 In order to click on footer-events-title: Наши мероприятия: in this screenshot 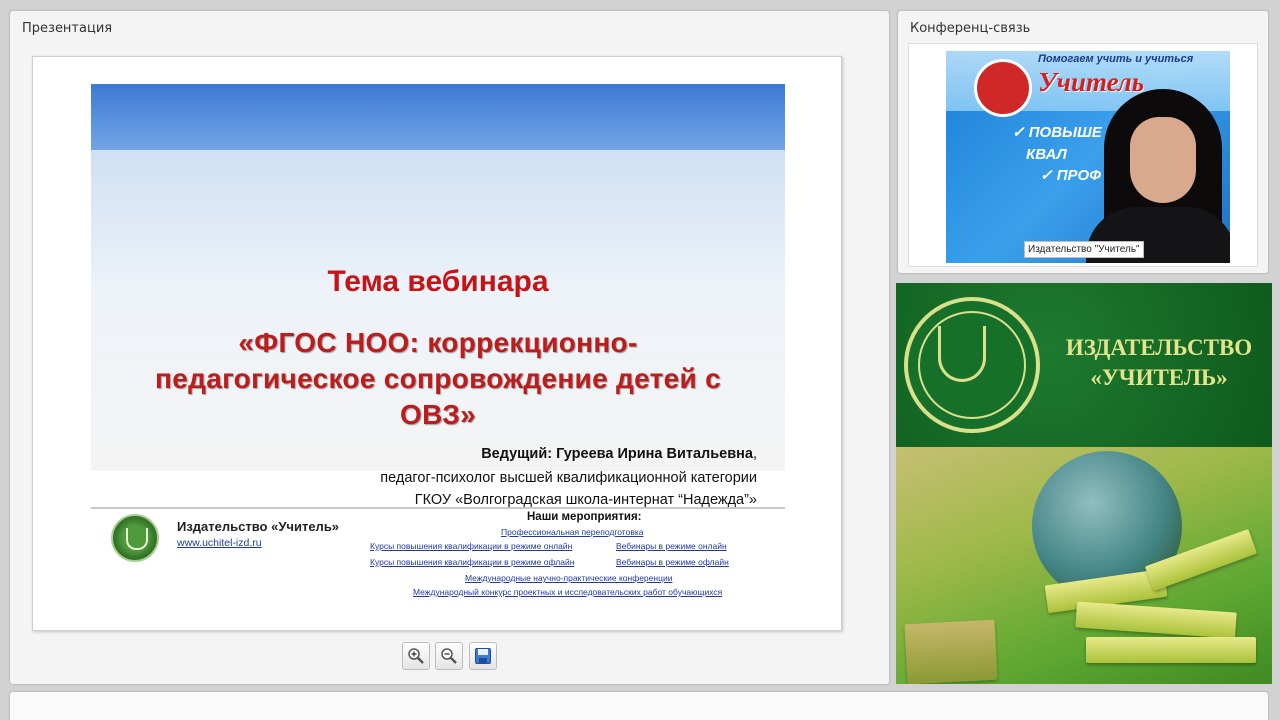, I will do `click(584, 517)`.